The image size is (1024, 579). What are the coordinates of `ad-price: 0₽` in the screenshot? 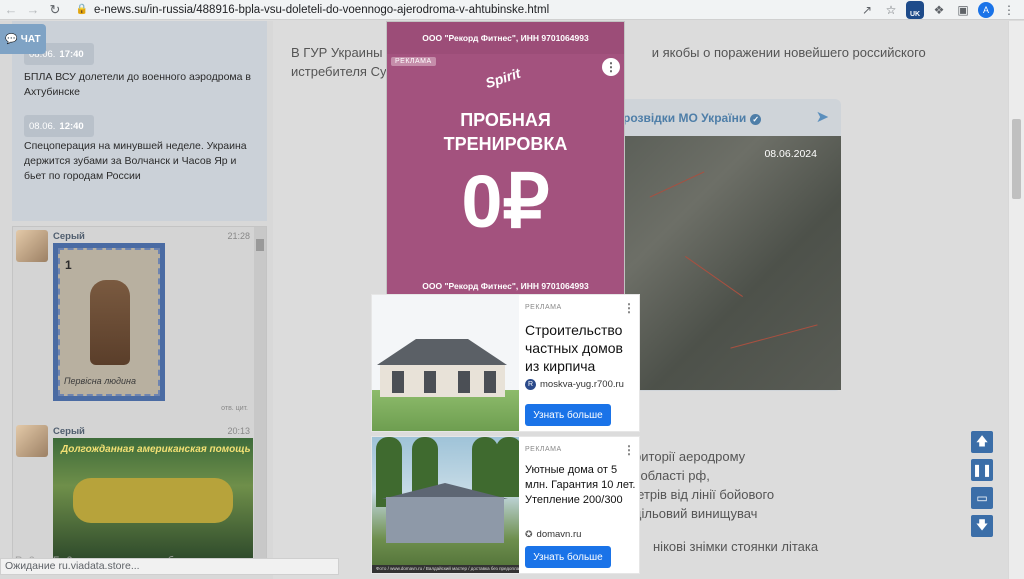 It's located at (505, 201).